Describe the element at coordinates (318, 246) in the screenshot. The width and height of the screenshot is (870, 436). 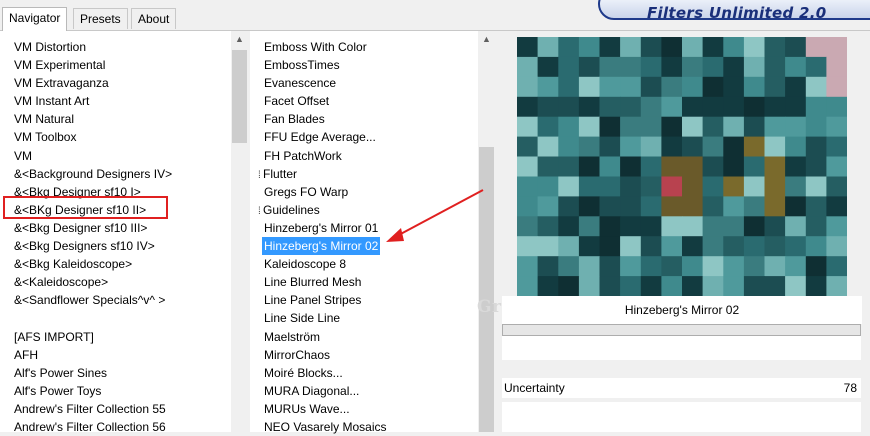
I see `filter-item: Hinzeberg's Mirror 02` at that location.